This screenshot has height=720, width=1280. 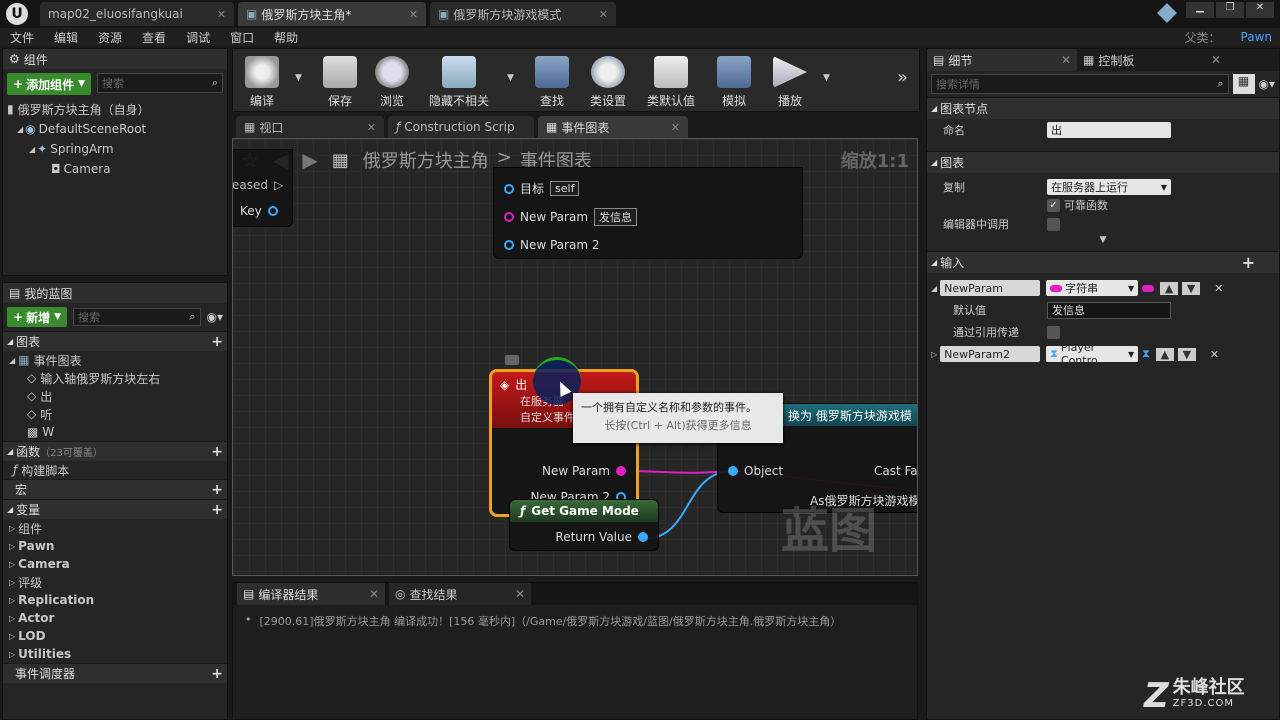 What do you see at coordinates (217, 510) in the screenshot?
I see `add-variable-icon: +` at bounding box center [217, 510].